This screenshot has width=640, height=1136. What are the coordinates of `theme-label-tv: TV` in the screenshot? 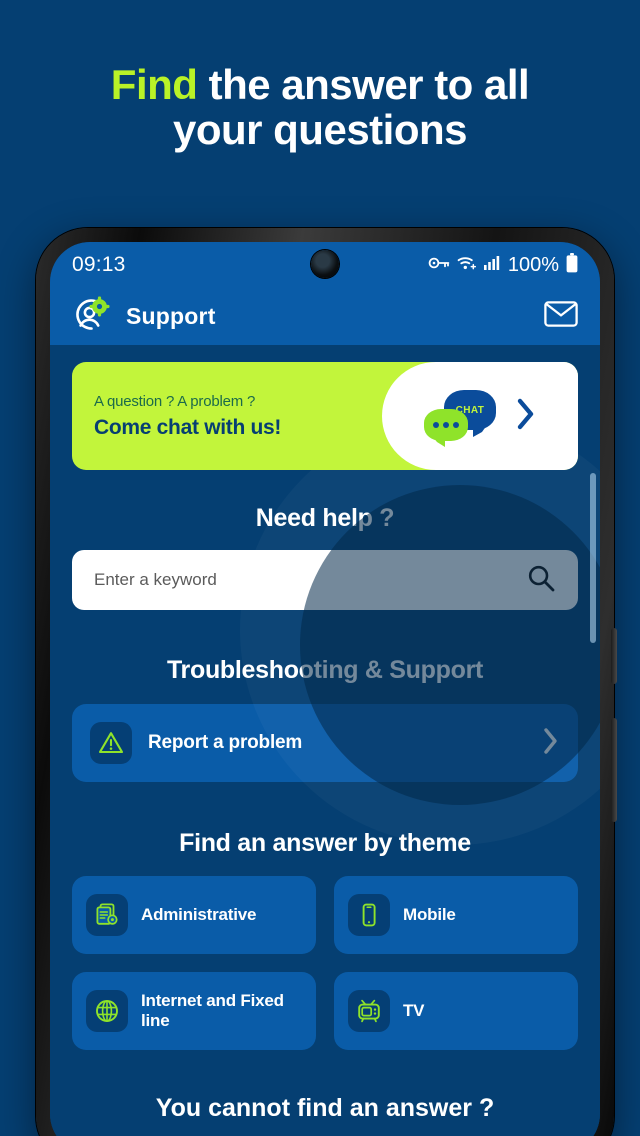 It's located at (414, 1010).